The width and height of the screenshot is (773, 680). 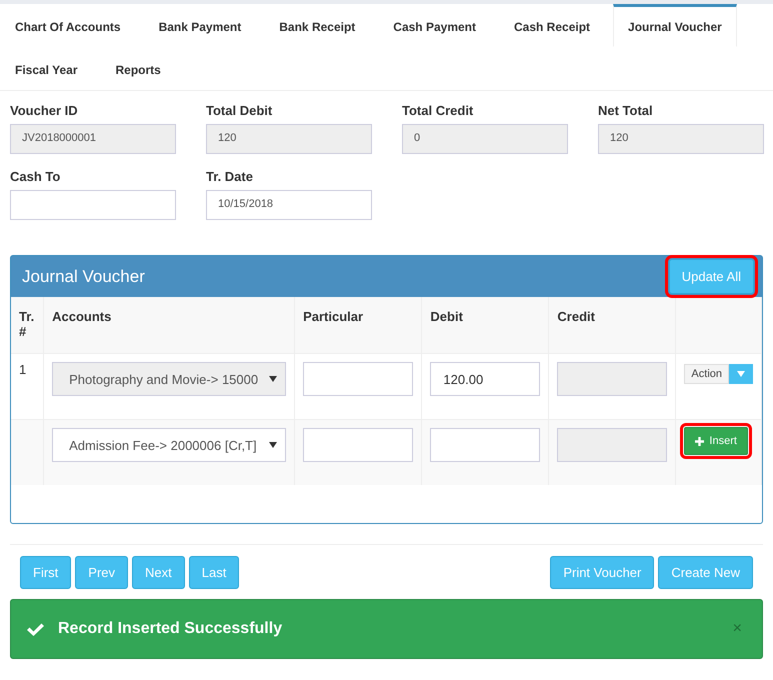 I want to click on input-field: 120.00, so click(x=485, y=379).